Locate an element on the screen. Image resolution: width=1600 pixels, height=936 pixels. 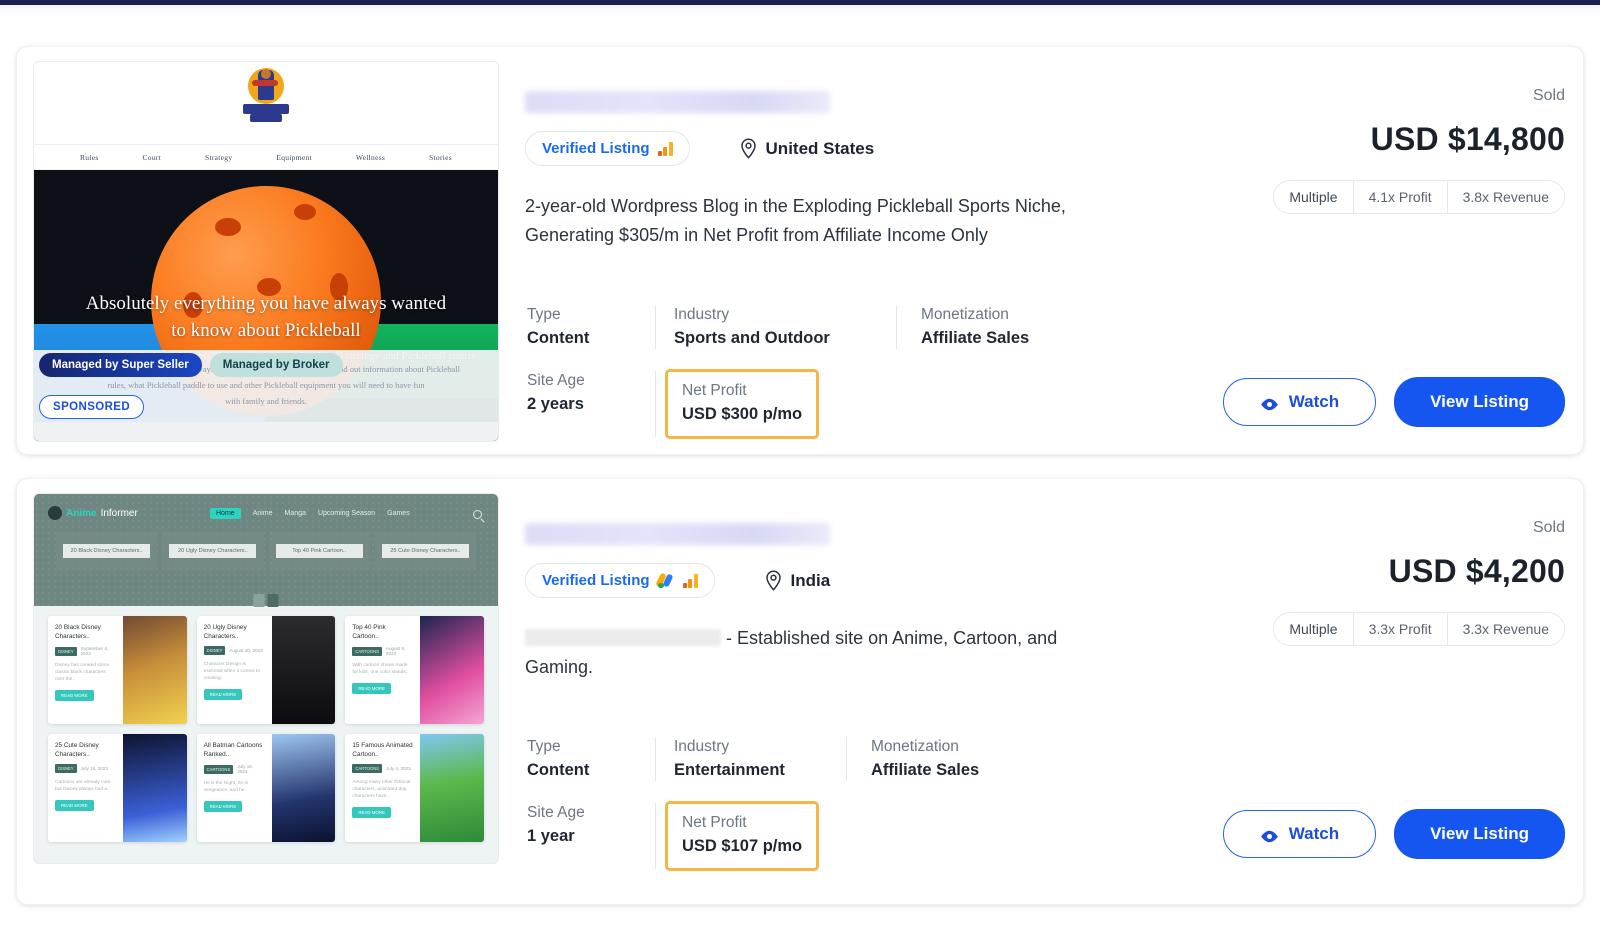
multiple-profit: 3.3x Profit is located at coordinates (1399, 629).